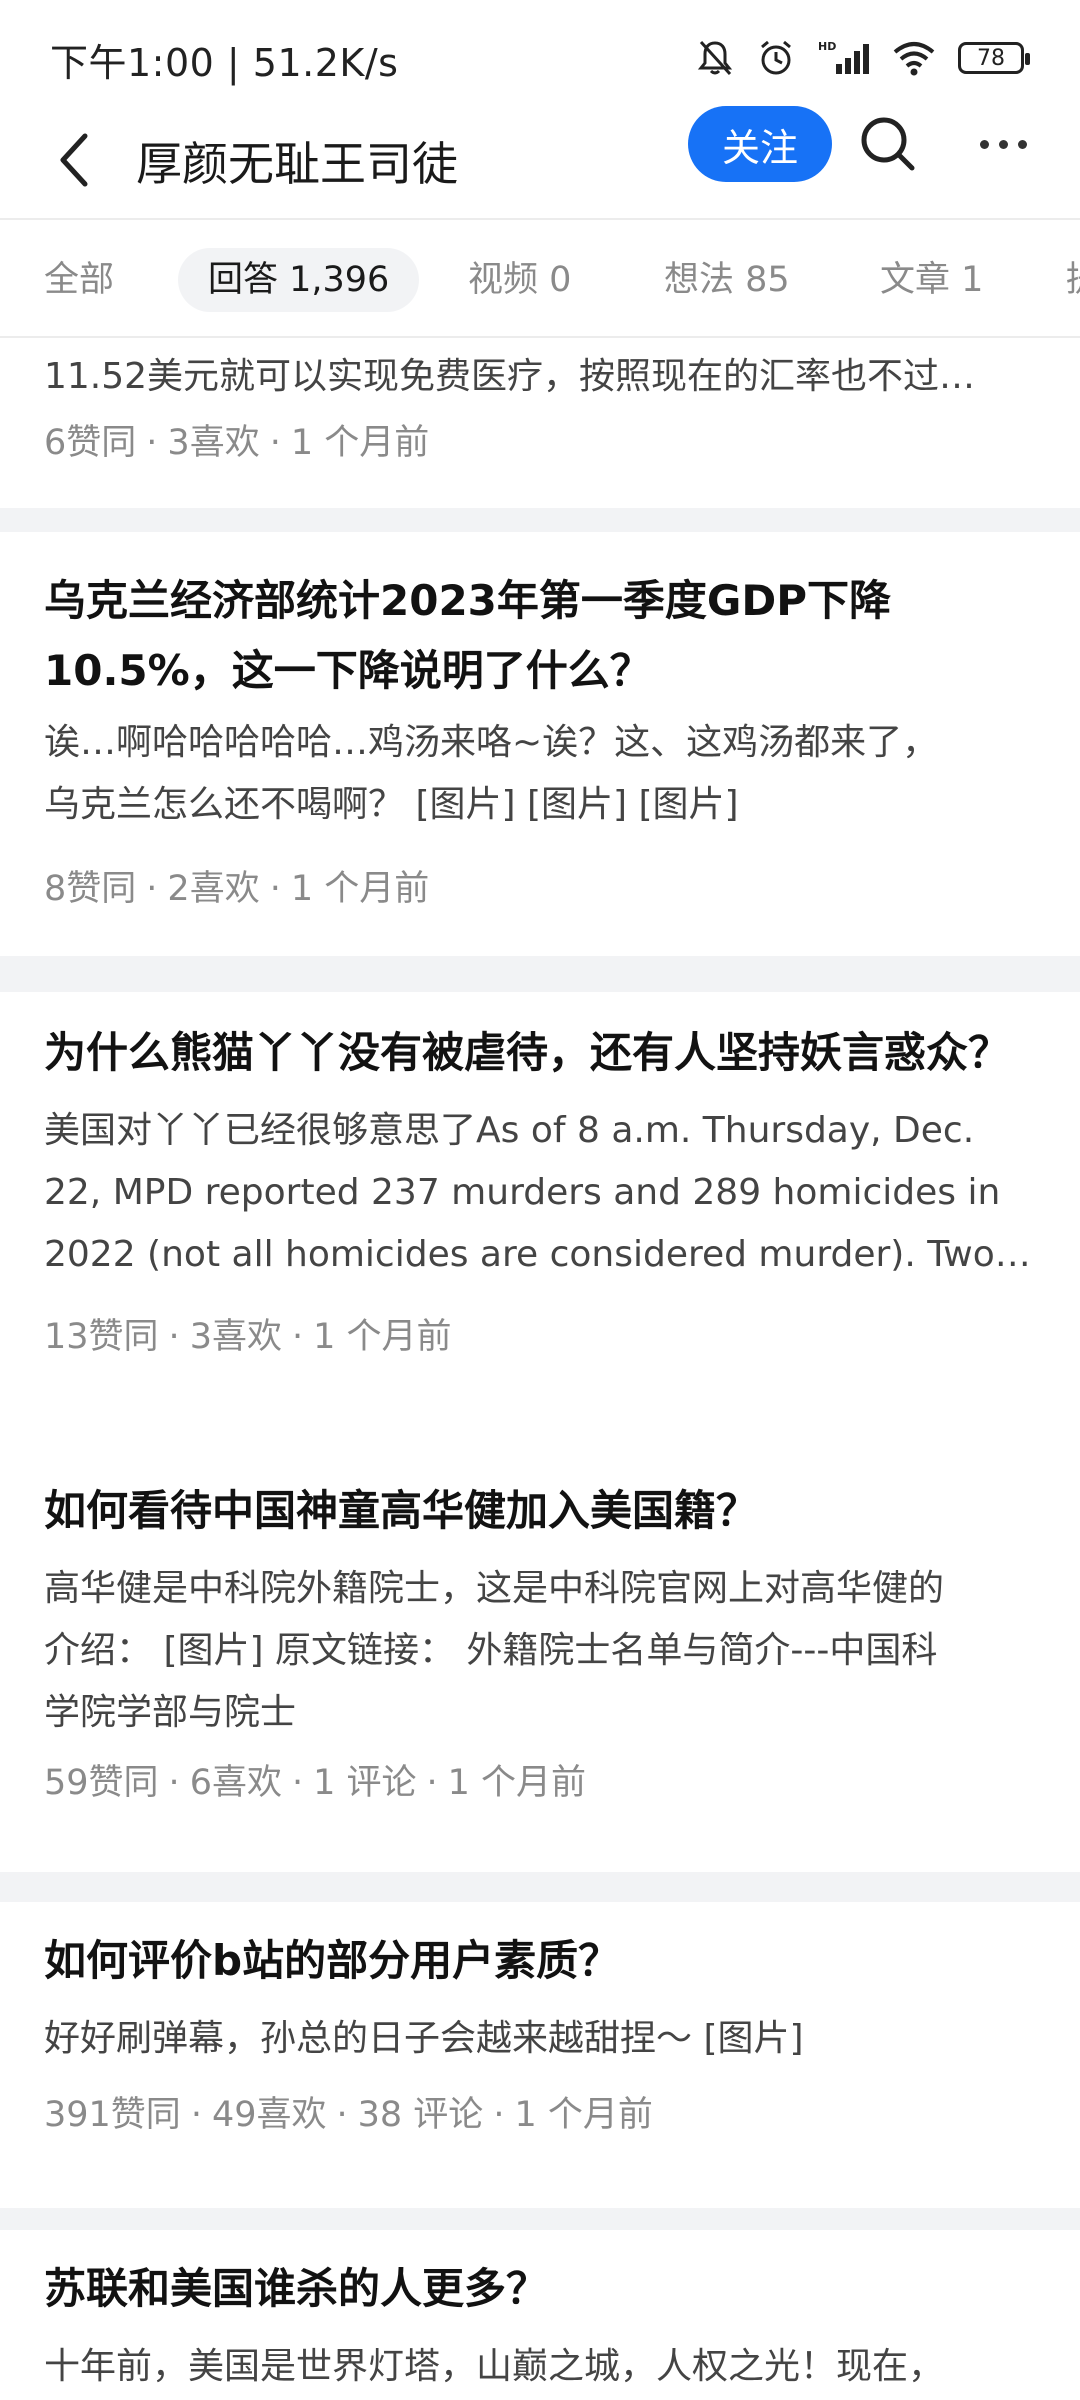 Image resolution: width=1080 pixels, height=2400 pixels. What do you see at coordinates (468, 600) in the screenshot?
I see `title-line: 乌克兰经济部统计2023年第一季度GDP下降` at bounding box center [468, 600].